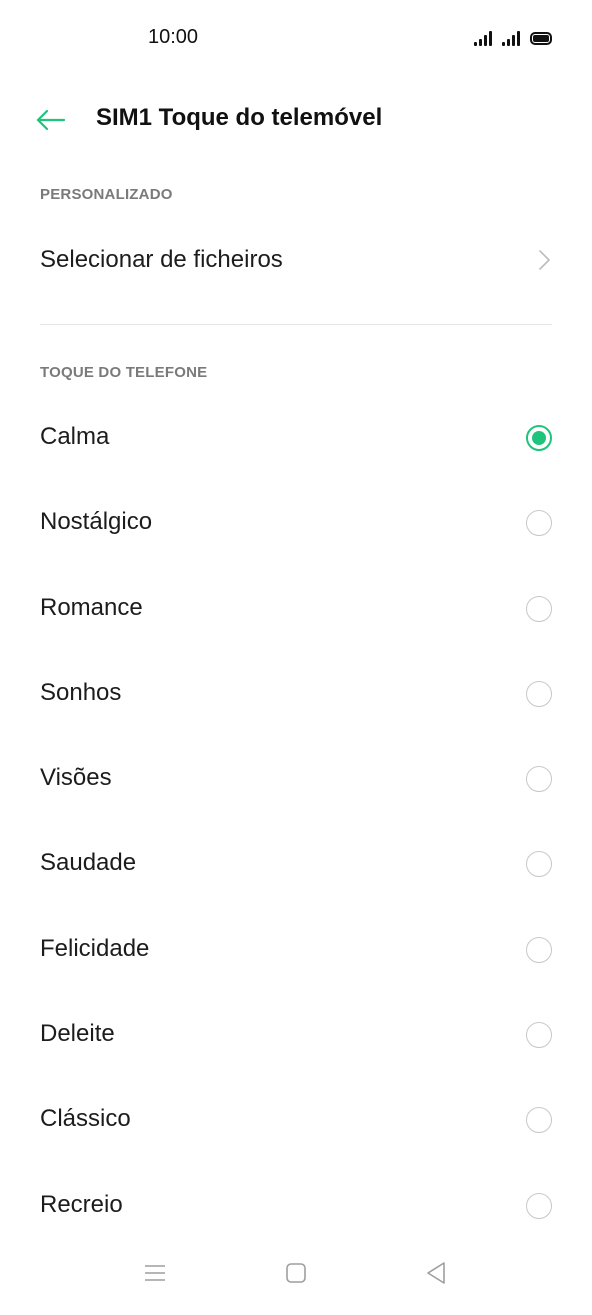  Describe the element at coordinates (296, 38) in the screenshot. I see `status-bar: 10:00` at that location.